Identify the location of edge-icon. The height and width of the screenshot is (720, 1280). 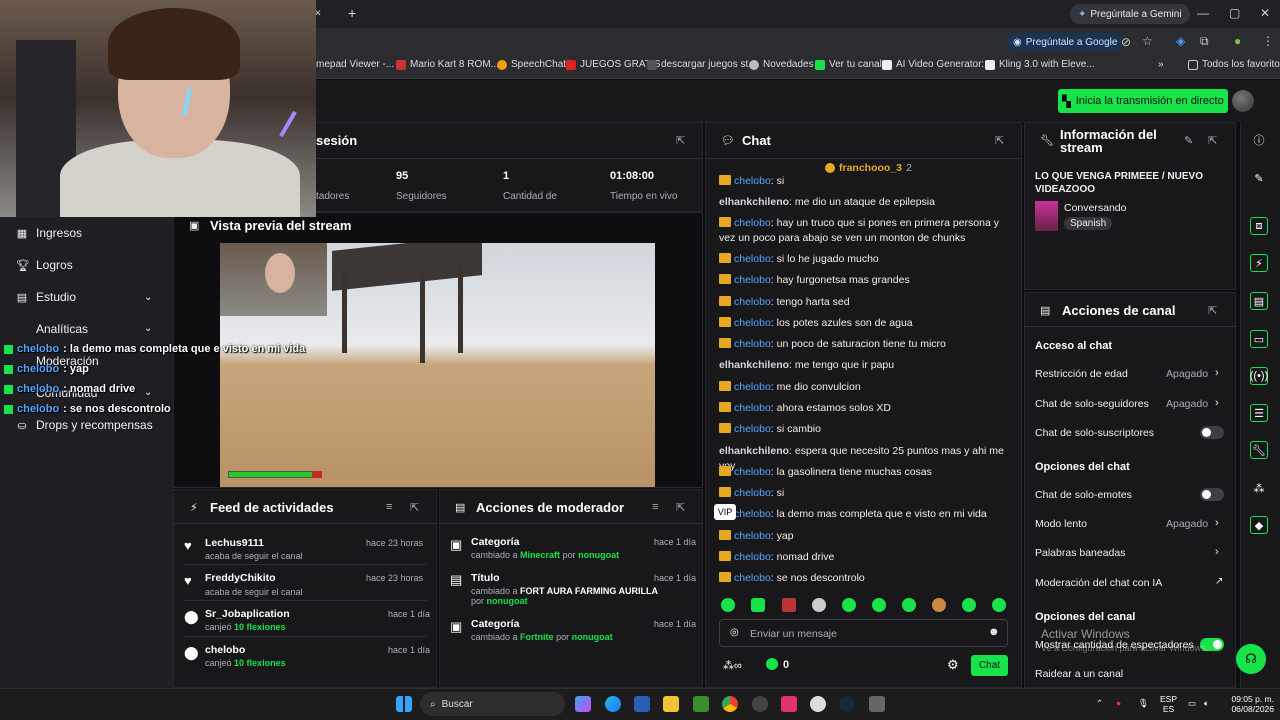
(613, 704).